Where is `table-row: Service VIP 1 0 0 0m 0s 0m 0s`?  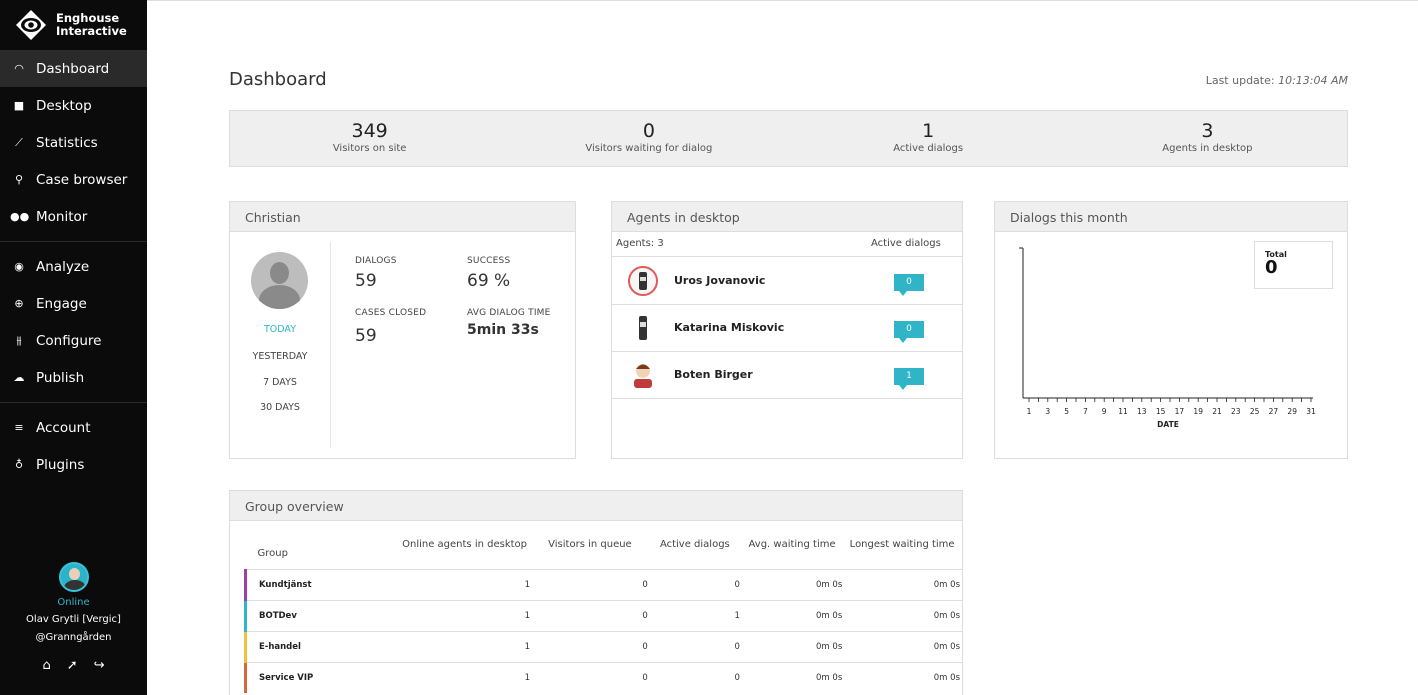
table-row: Service VIP 1 0 0 0m 0s 0m 0s is located at coordinates (603, 677).